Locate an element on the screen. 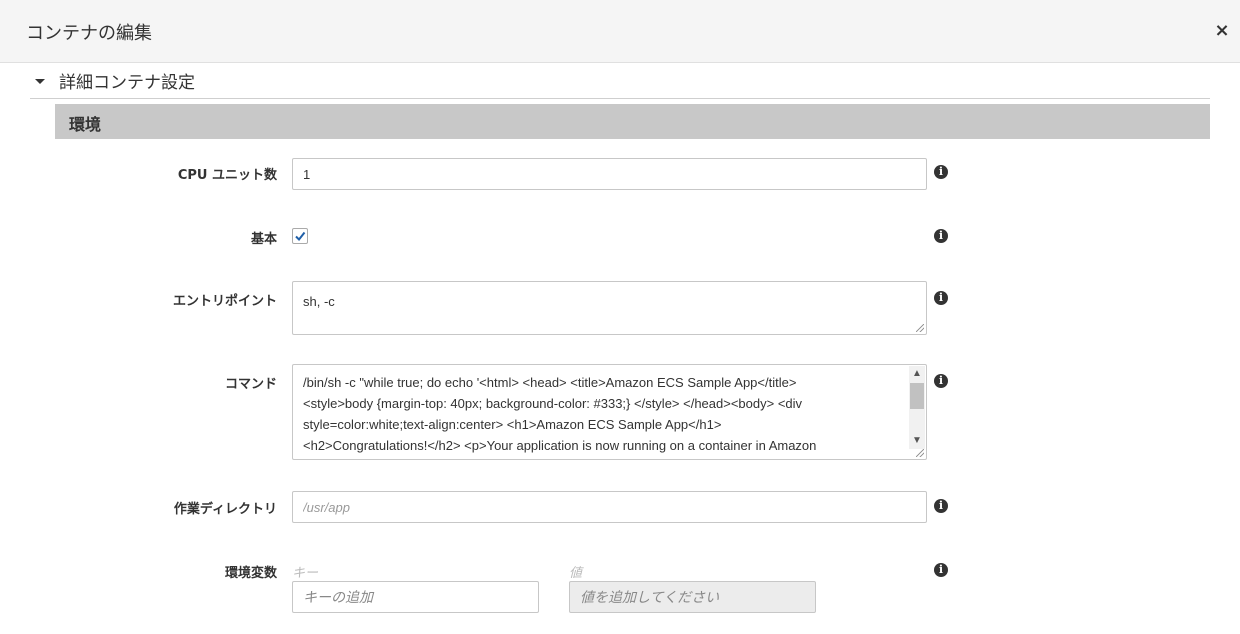 This screenshot has height=634, width=1240. subsection-title: 環境 is located at coordinates (85, 124).